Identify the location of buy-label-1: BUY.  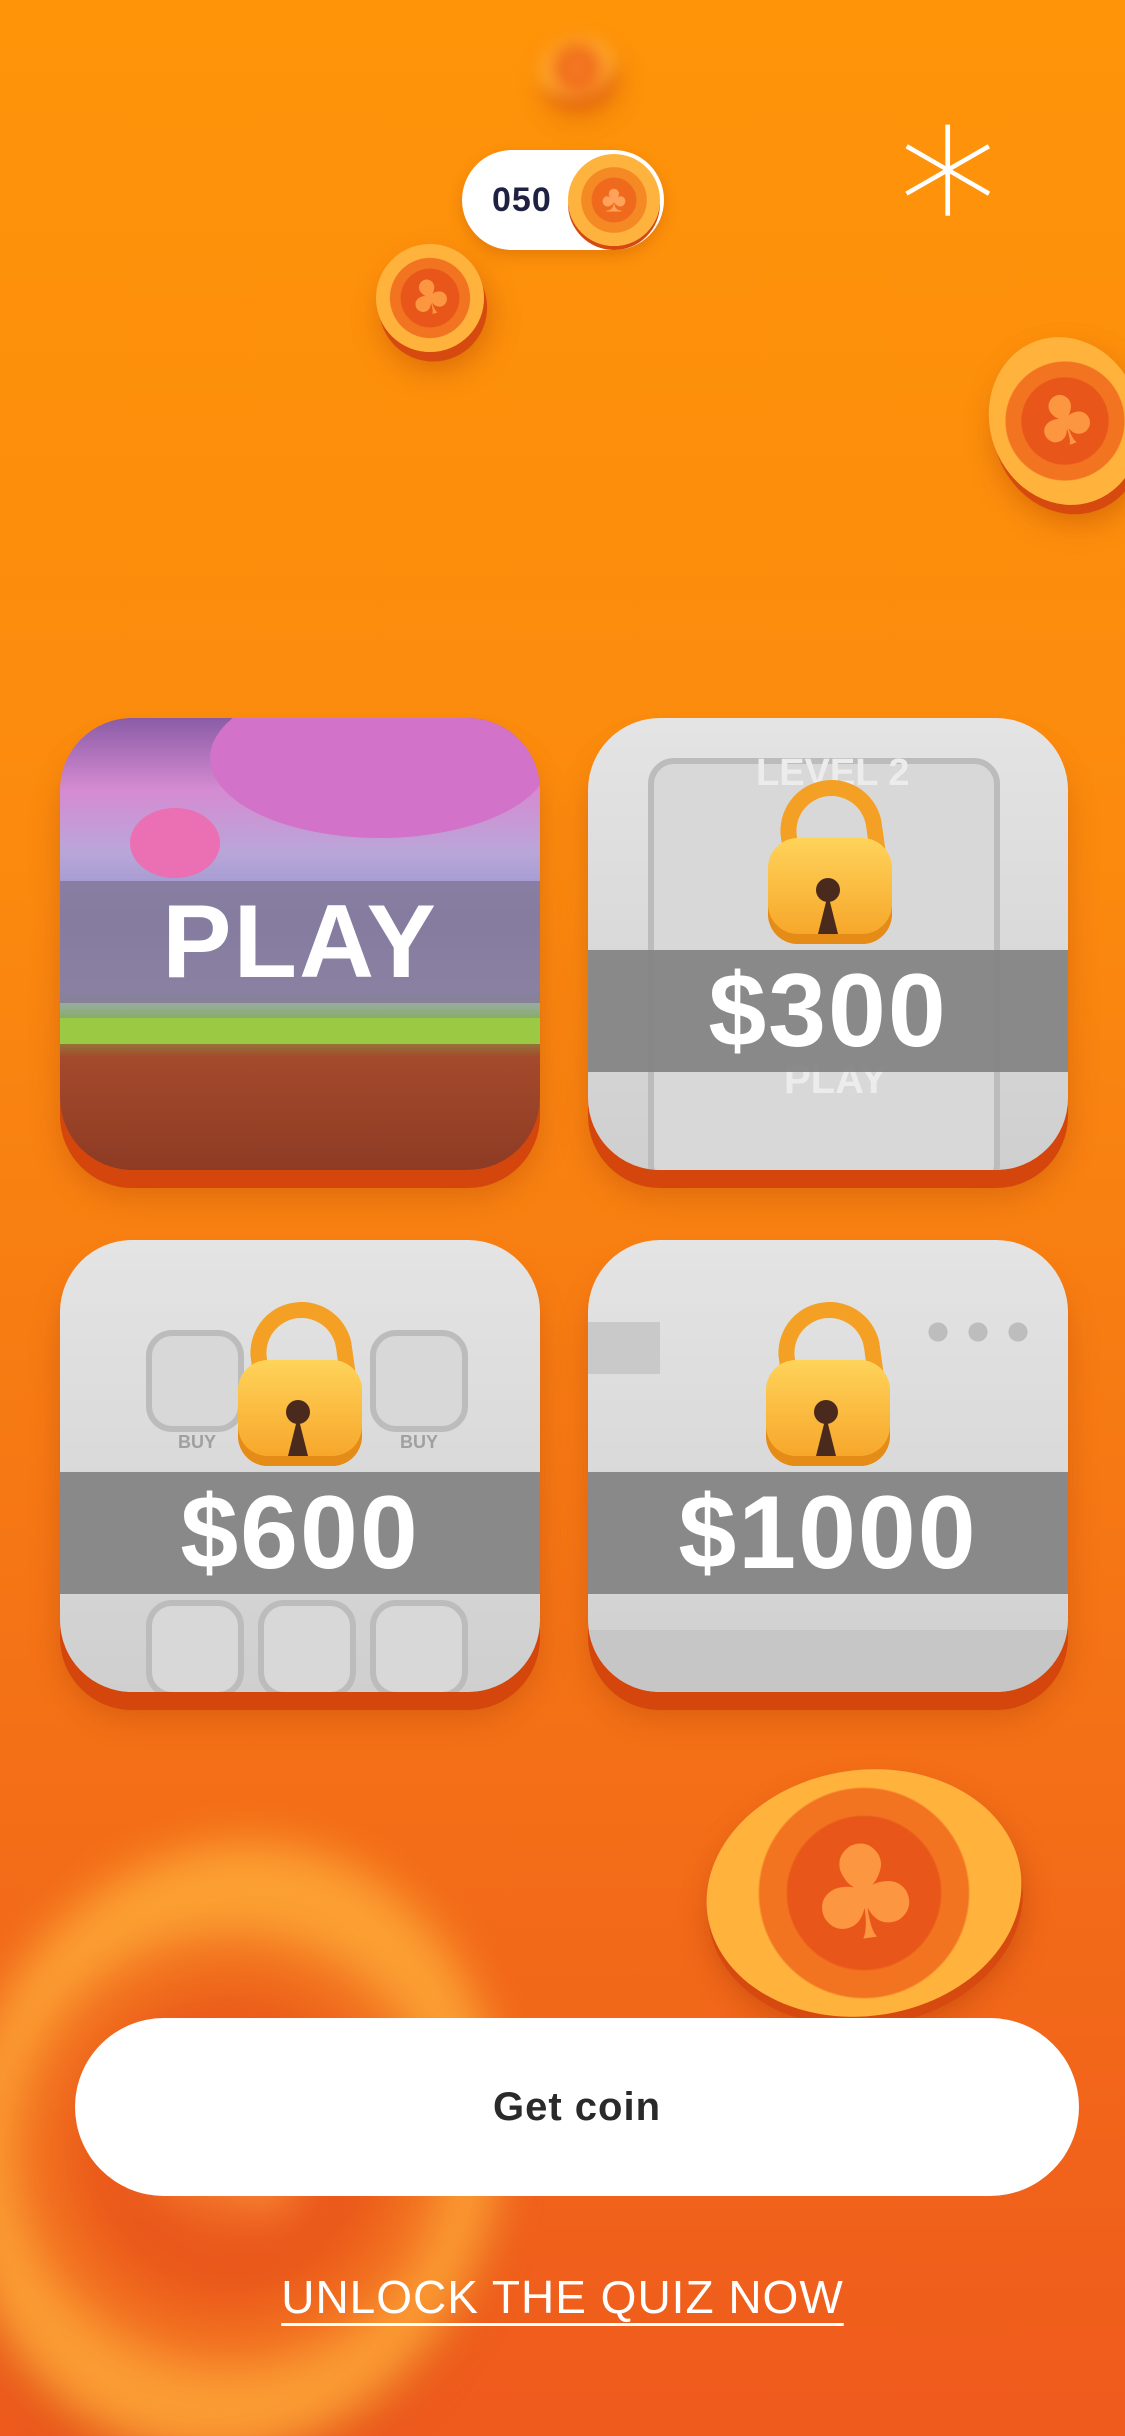
(197, 1442).